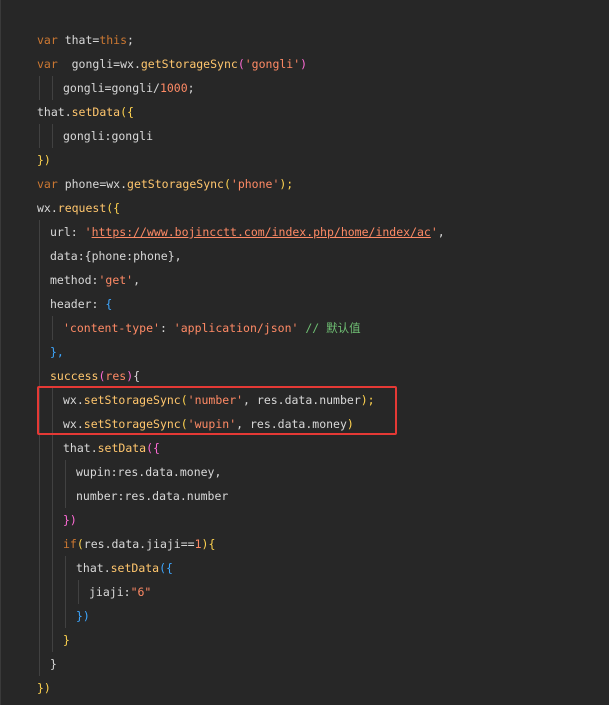 The image size is (609, 705). I want to click on code-text: gongli:gongli, so click(108, 136).